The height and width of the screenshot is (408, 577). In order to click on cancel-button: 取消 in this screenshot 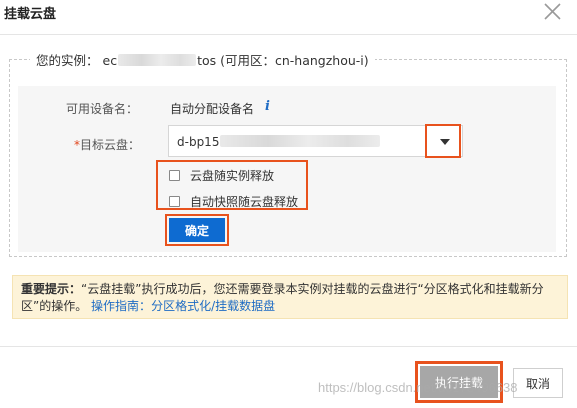, I will do `click(538, 383)`.